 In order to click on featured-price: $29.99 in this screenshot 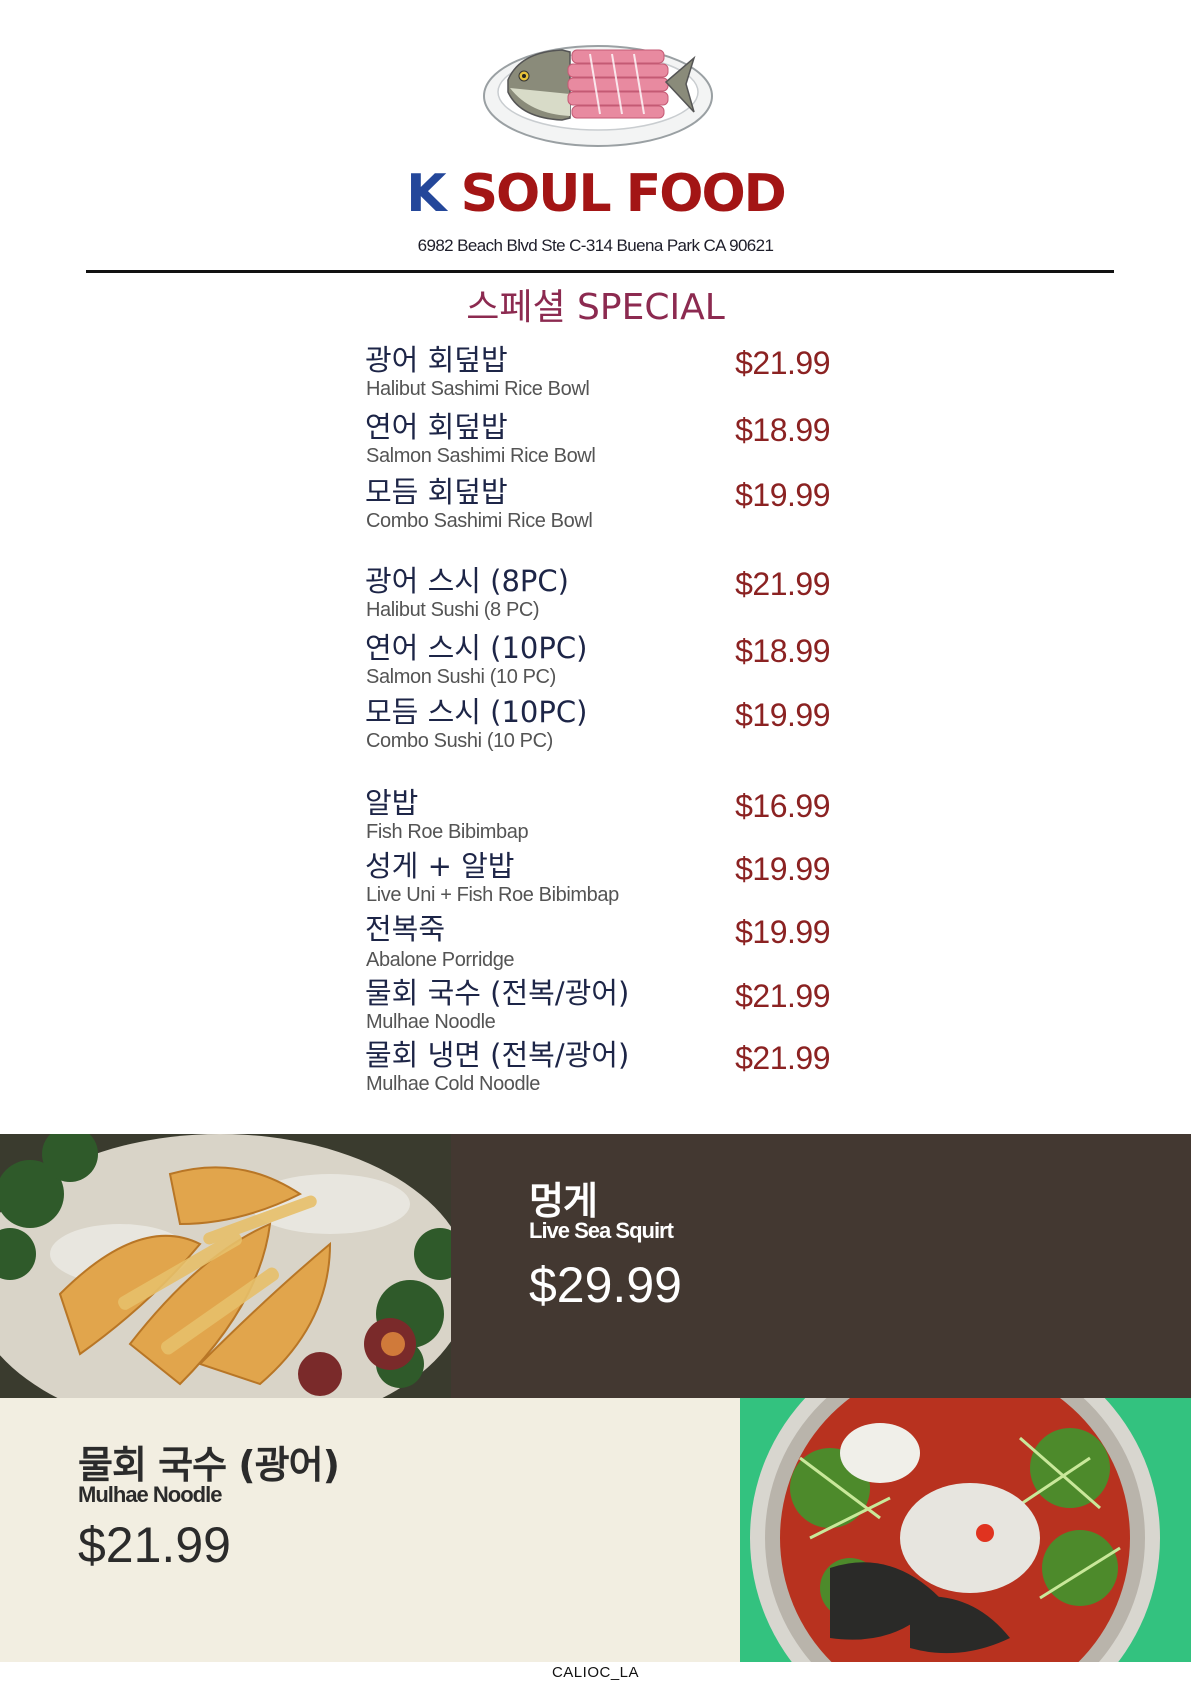, I will do `click(605, 1285)`.